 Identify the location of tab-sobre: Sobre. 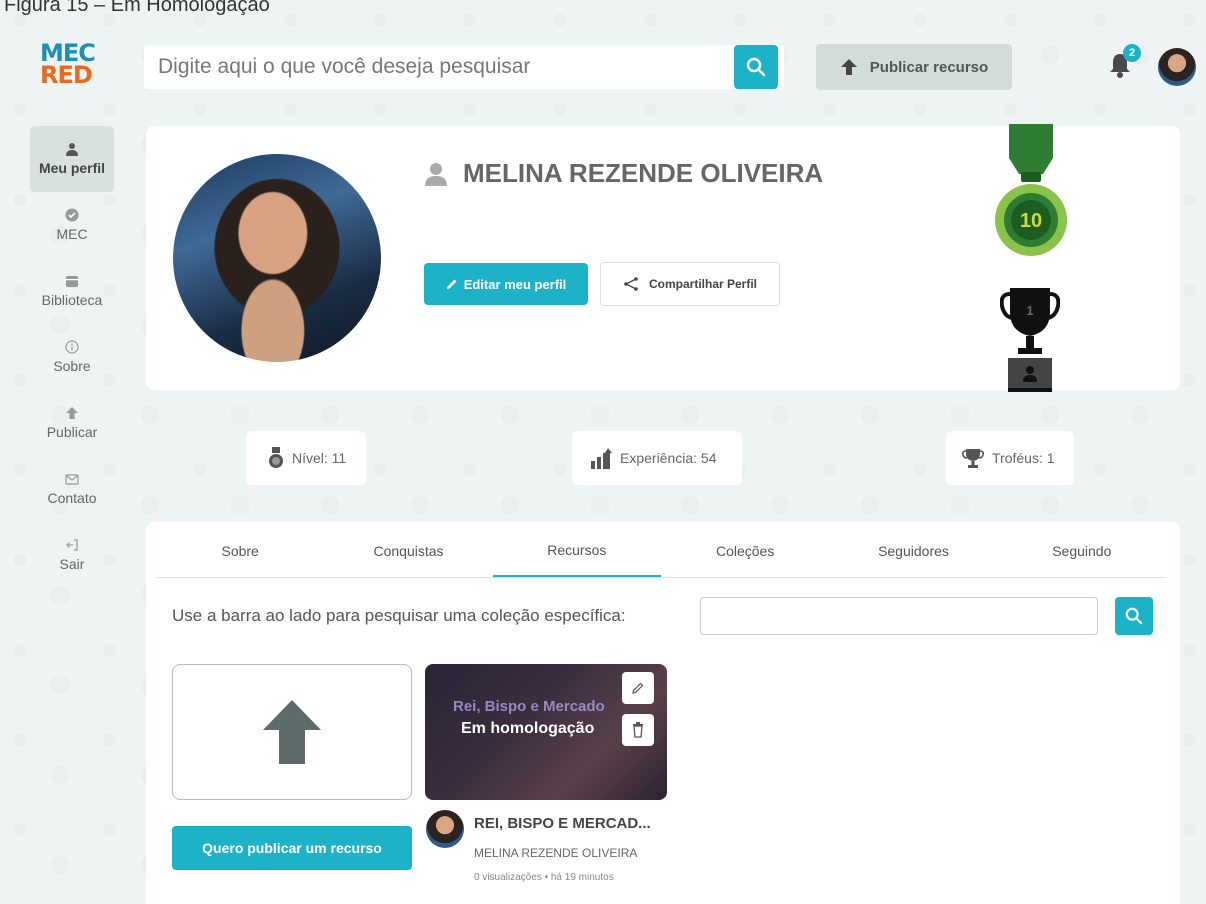
(240, 550).